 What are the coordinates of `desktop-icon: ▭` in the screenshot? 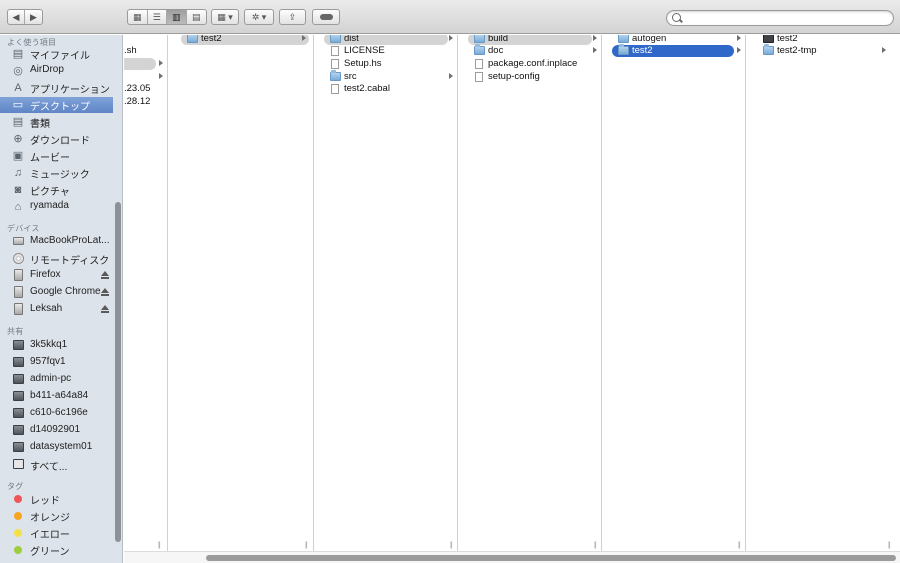 It's located at (18, 105).